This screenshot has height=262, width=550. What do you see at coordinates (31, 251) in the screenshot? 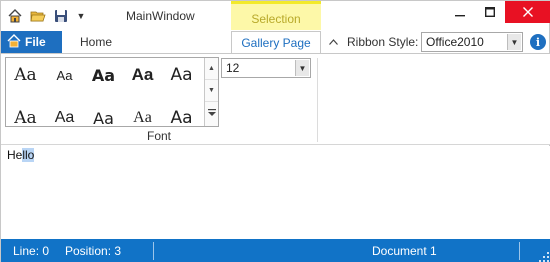
I see `status-line: Line: 0` at bounding box center [31, 251].